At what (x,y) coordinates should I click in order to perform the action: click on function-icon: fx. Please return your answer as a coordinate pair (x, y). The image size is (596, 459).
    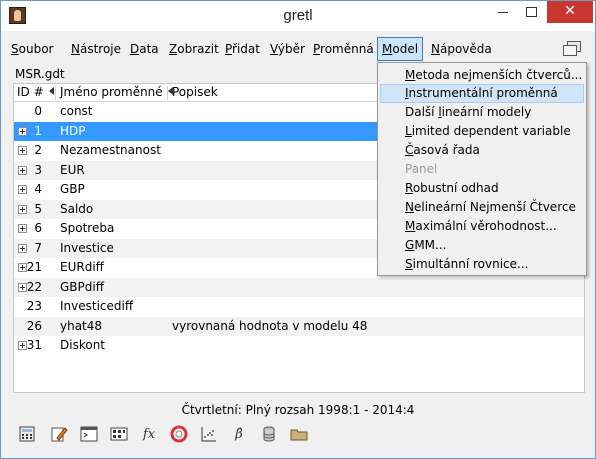
    Looking at the image, I should click on (149, 435).